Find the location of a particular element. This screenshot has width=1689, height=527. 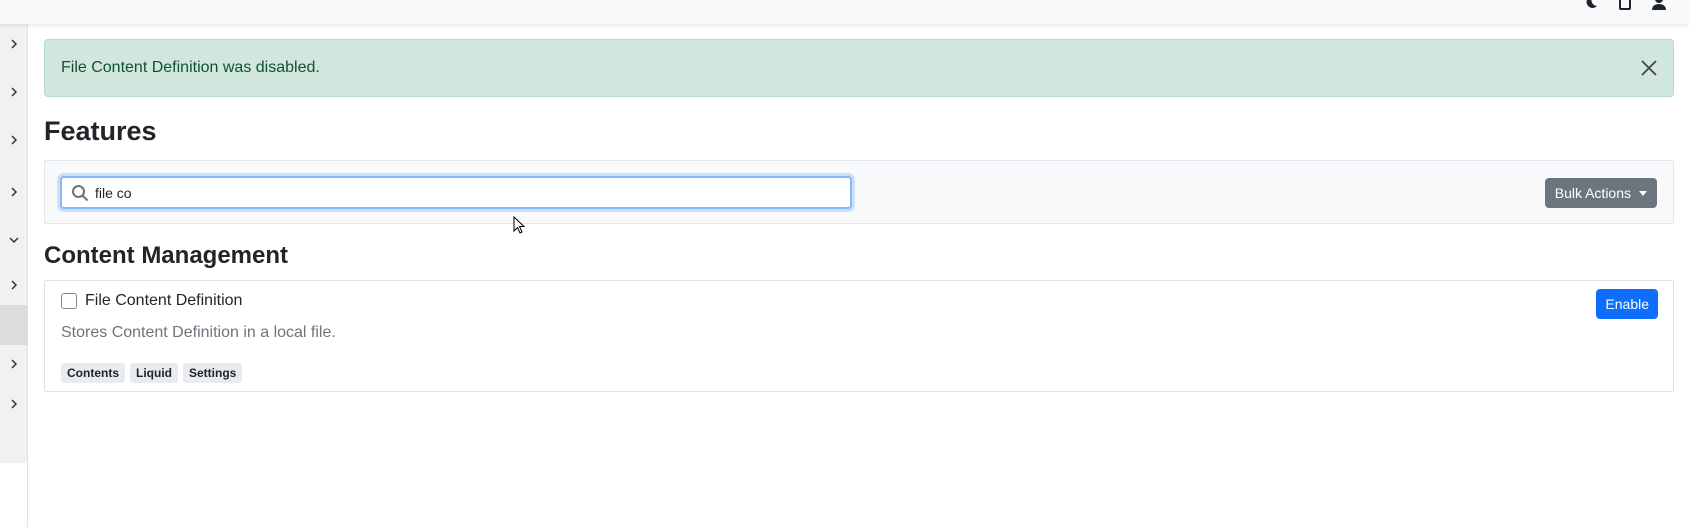

success-alert: File Content Definition was disabled. is located at coordinates (859, 68).